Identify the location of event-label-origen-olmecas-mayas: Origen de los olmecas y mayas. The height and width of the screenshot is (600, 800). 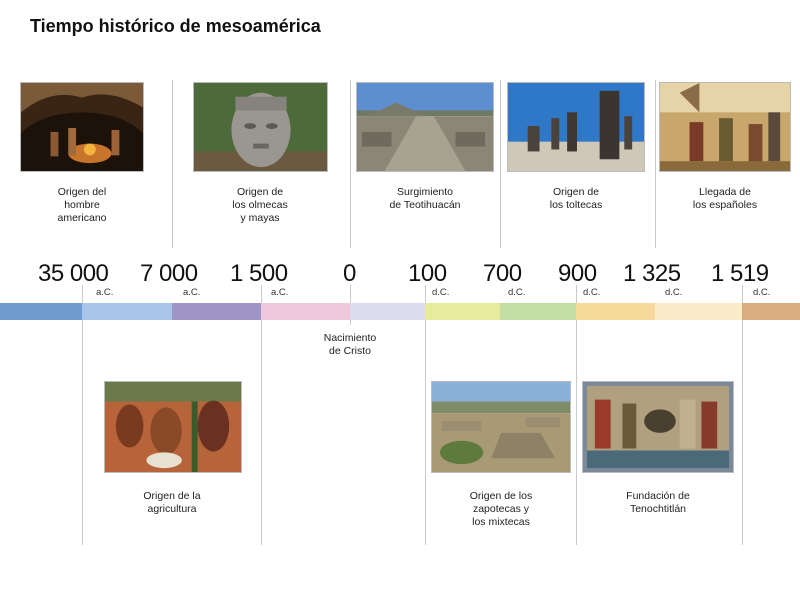
(260, 205).